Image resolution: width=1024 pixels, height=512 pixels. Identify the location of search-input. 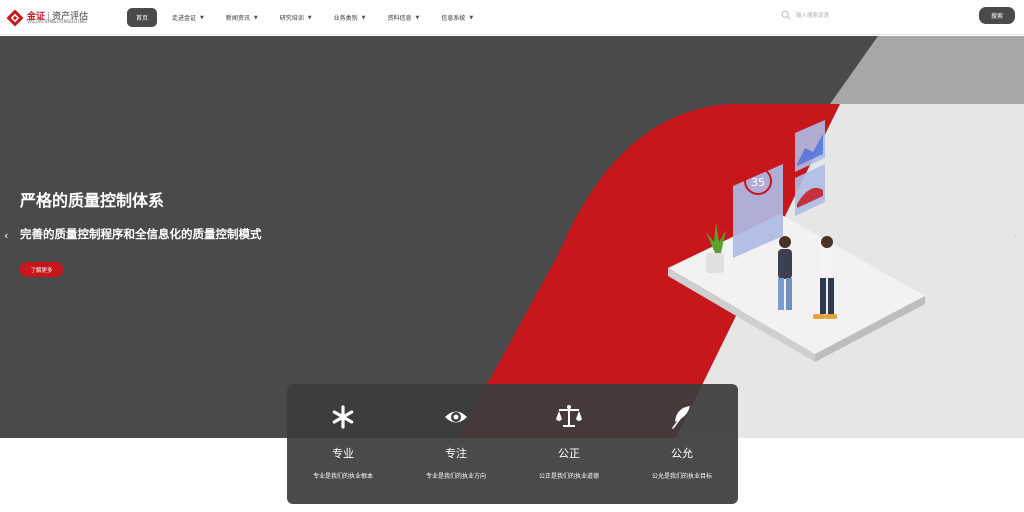
(876, 15).